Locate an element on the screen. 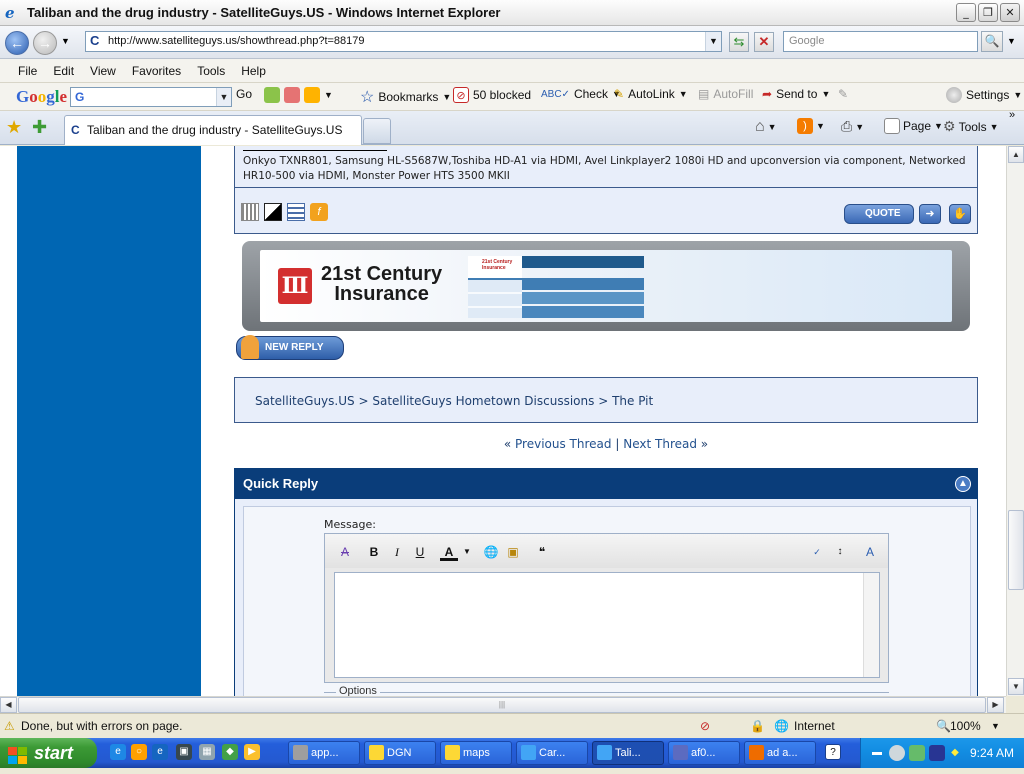 The image size is (1024, 774). breadcrumb-hometown: SatelliteGuys Hometown Discussions is located at coordinates (483, 401).